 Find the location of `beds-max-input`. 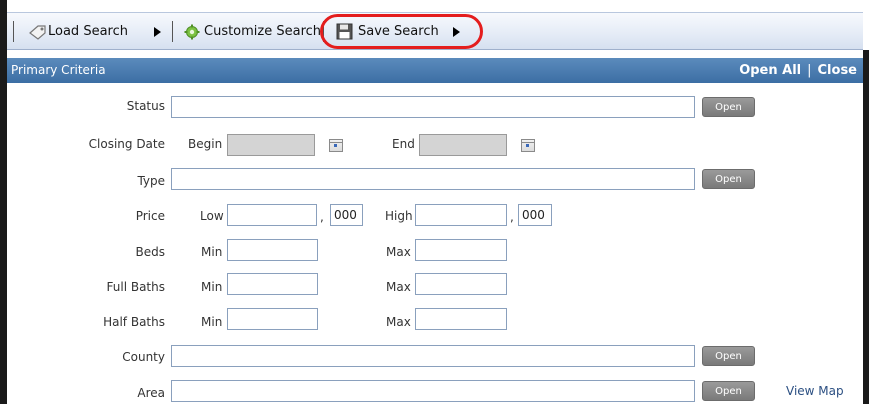

beds-max-input is located at coordinates (461, 250).